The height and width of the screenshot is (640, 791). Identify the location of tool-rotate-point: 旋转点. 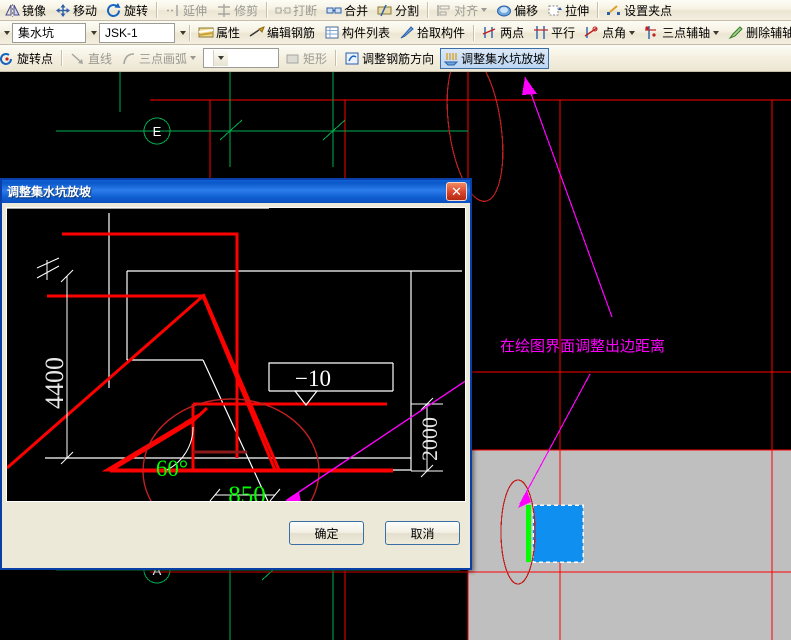
(28, 58).